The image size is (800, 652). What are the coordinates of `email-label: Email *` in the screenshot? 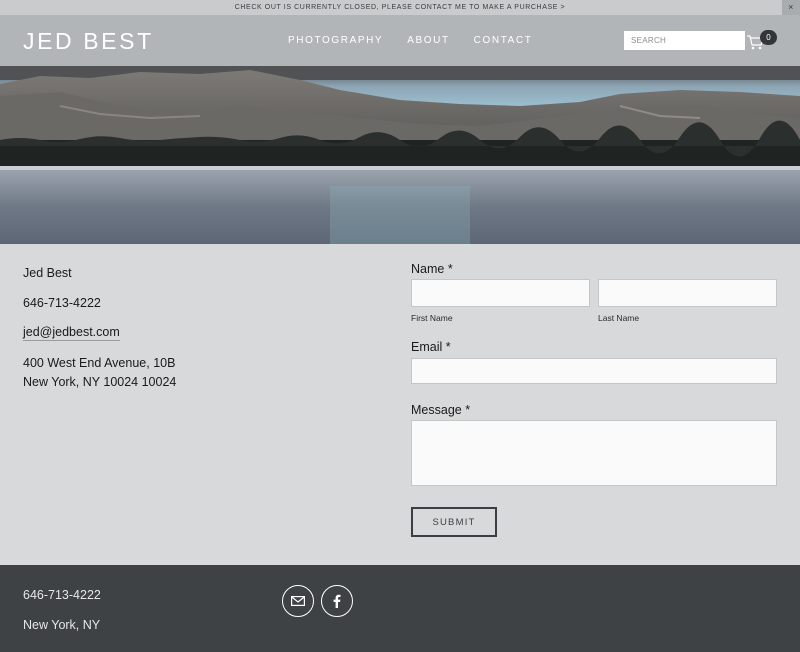 It's located at (431, 347).